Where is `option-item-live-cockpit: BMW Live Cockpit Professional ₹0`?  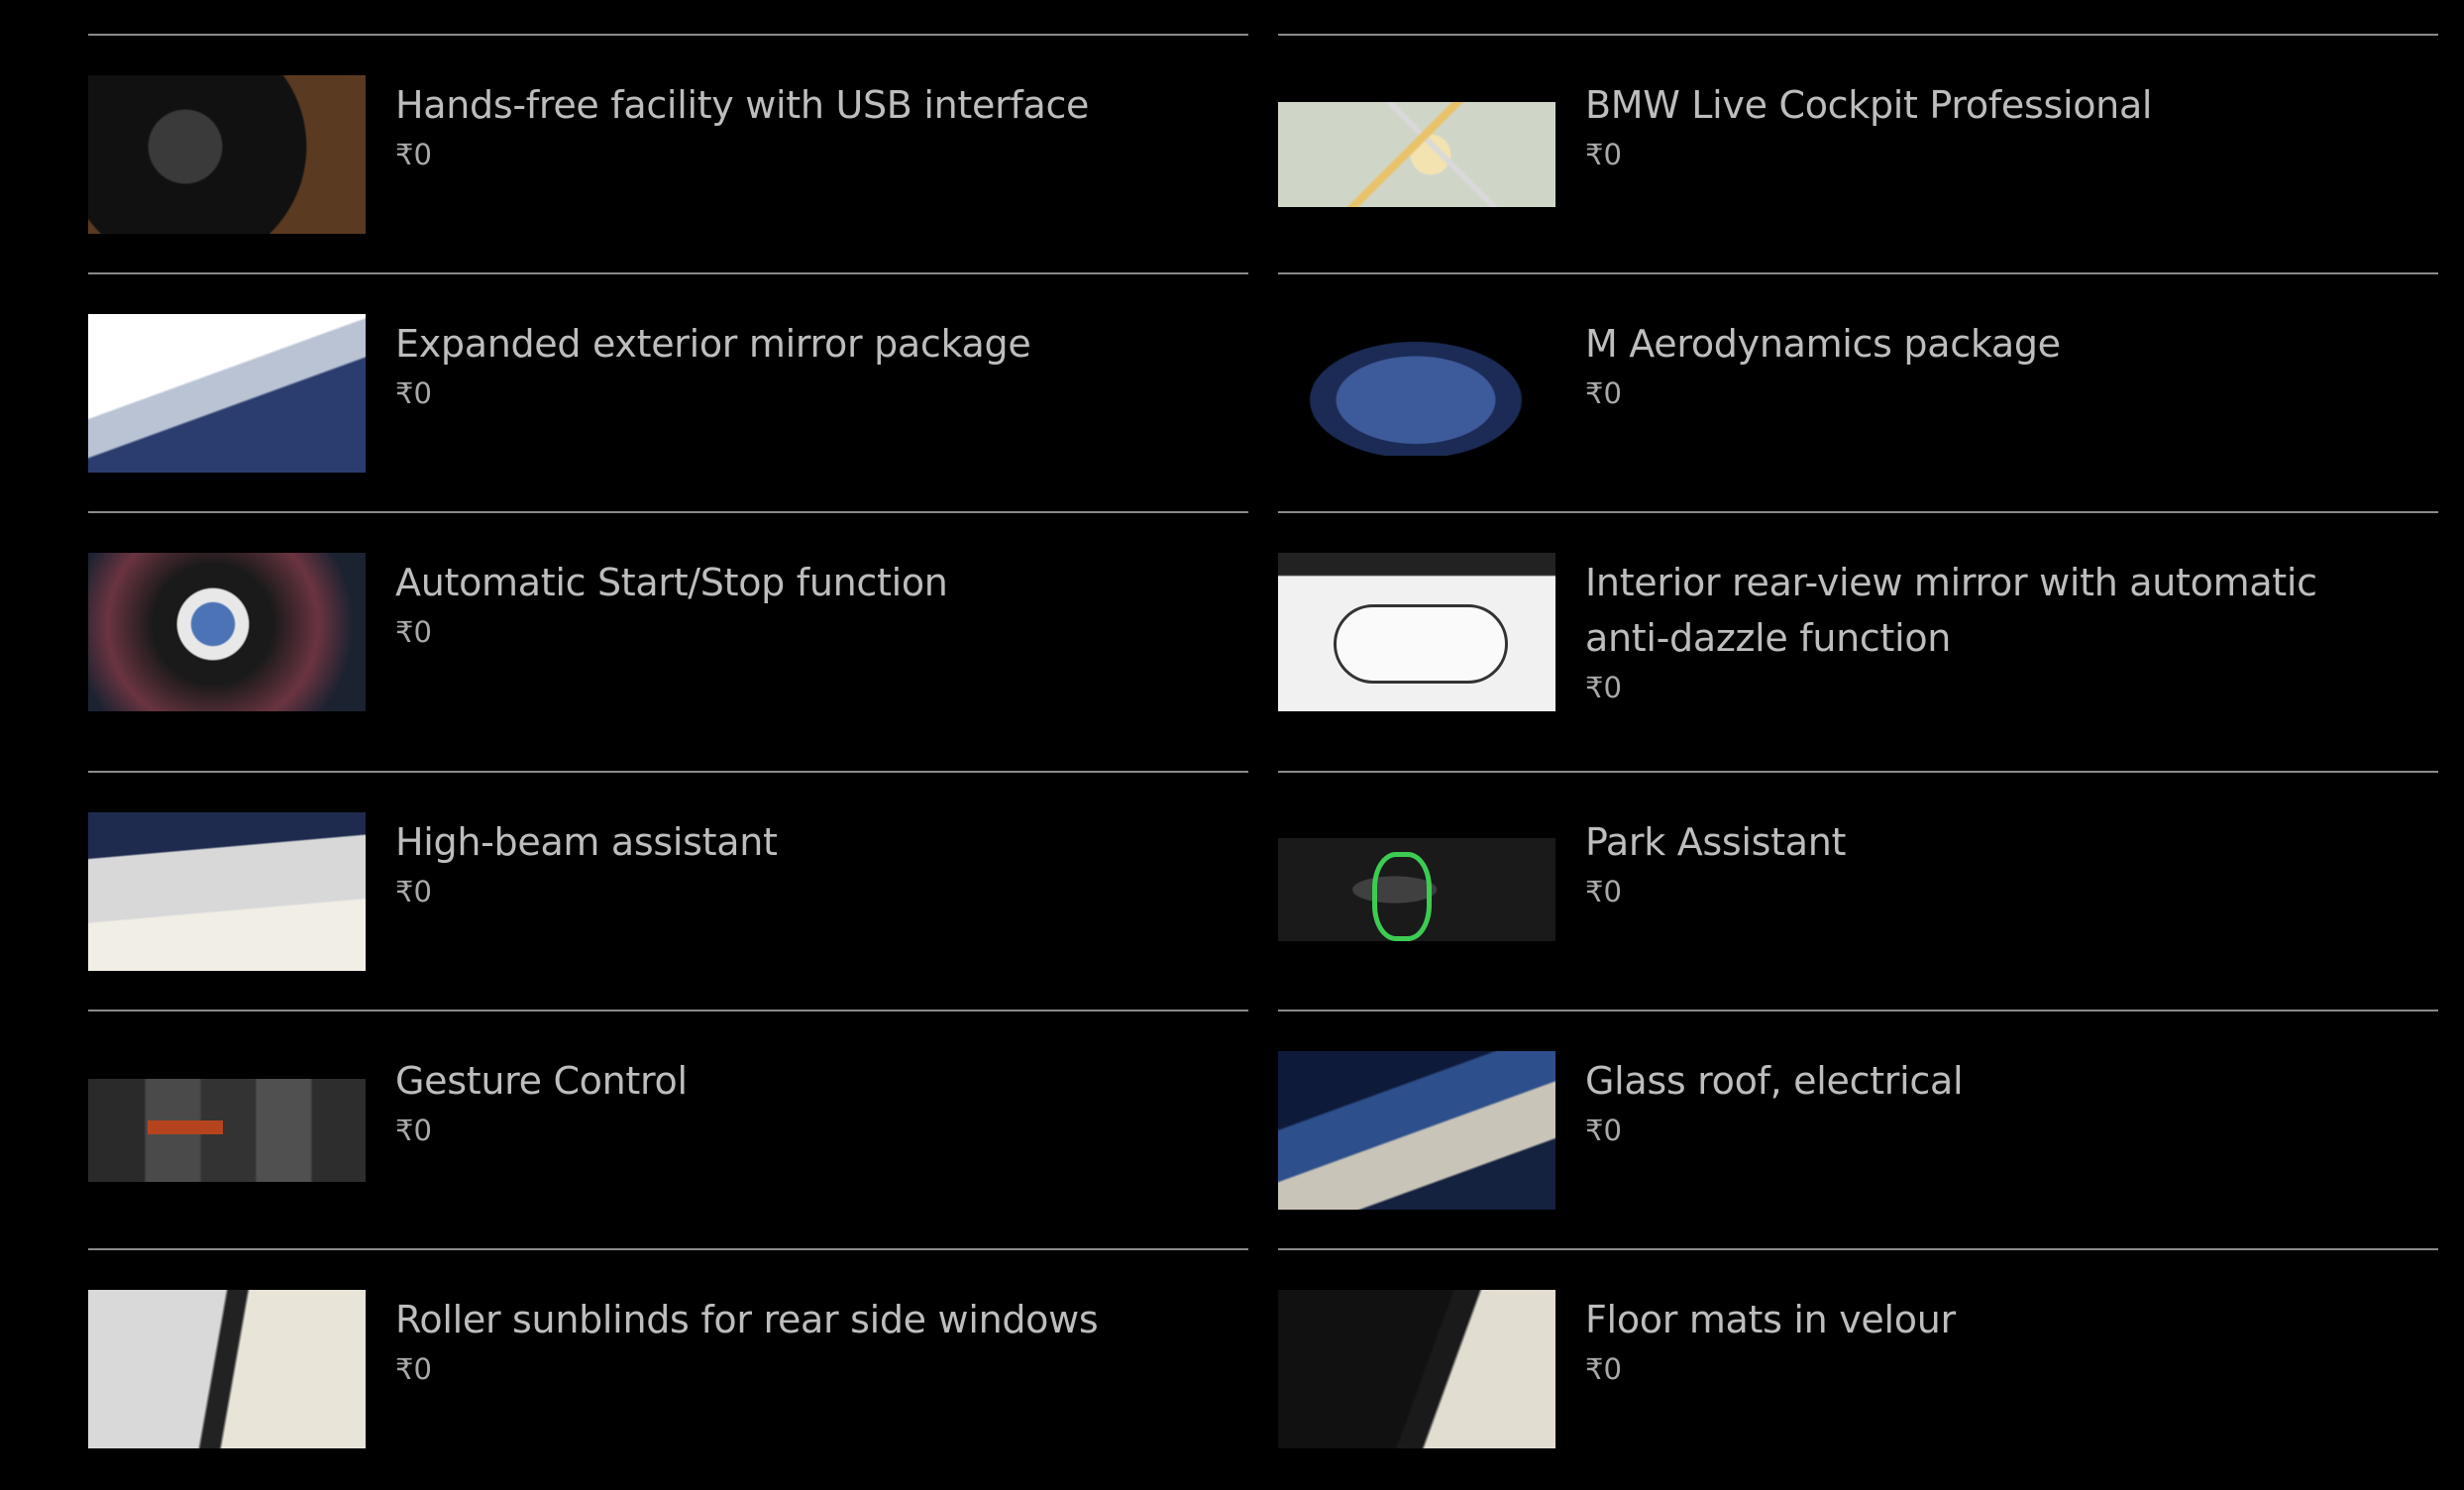
option-item-live-cockpit: BMW Live Cockpit Professional ₹0 is located at coordinates (1858, 153).